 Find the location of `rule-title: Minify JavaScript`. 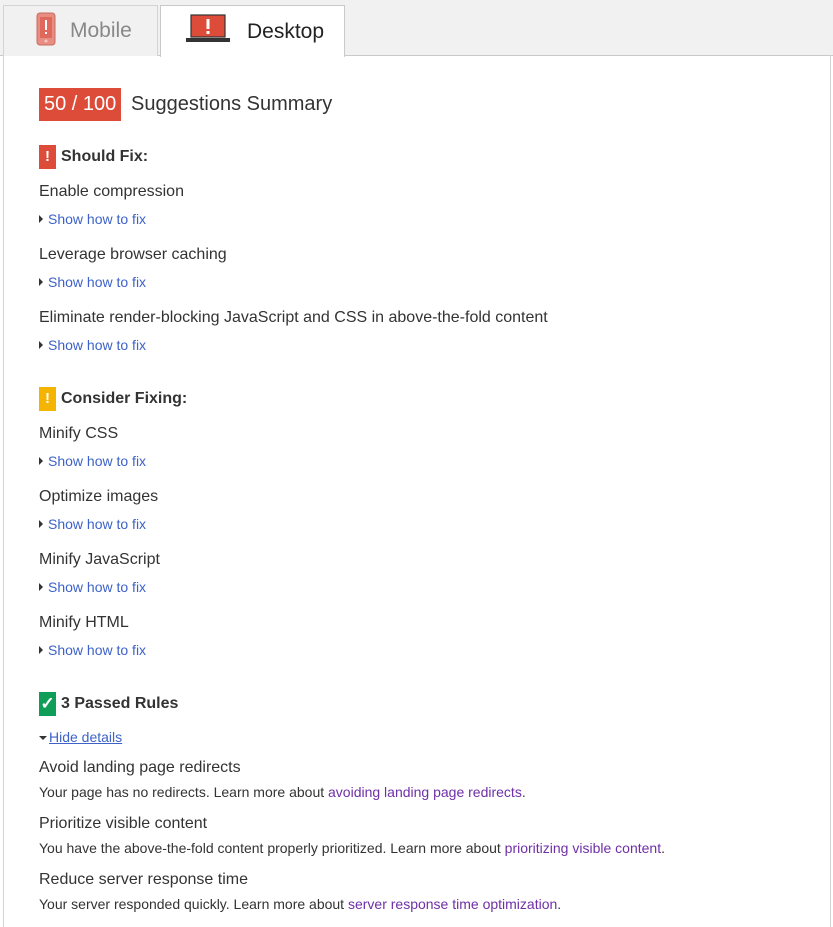

rule-title: Minify JavaScript is located at coordinates (99, 559).